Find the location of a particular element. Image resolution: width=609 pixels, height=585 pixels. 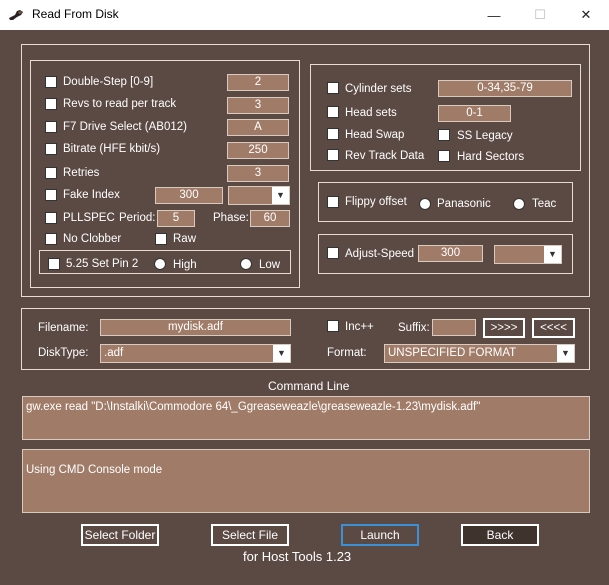

footer-version: for Host Tools 1.23 is located at coordinates (297, 556).